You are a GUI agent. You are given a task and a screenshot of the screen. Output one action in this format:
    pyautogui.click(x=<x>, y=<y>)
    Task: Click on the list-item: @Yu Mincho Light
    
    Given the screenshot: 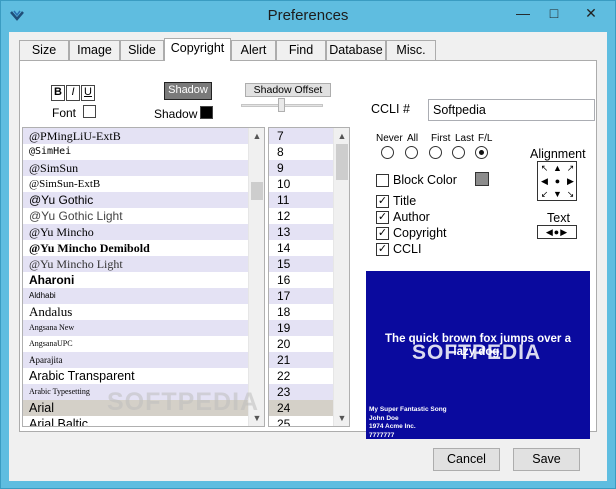 What is the action you would take?
    pyautogui.click(x=136, y=264)
    